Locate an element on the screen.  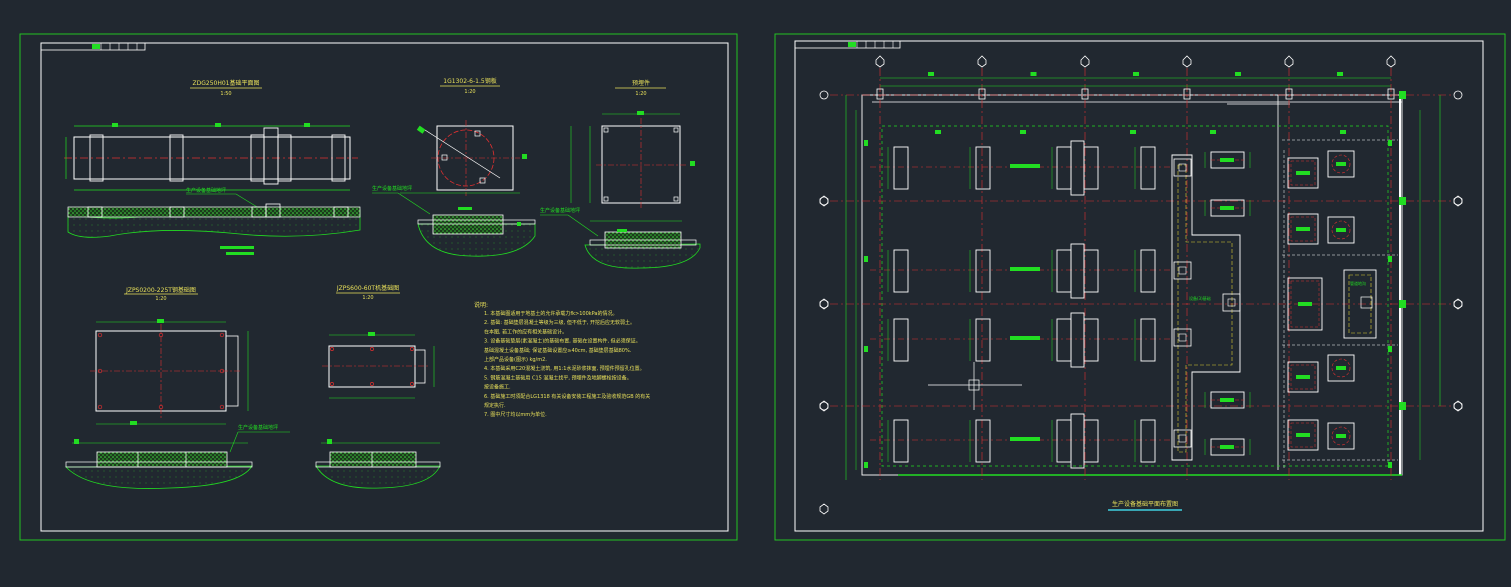
view-a-title: ZDG250H01基础平面图 is located at coordinates (226, 83).